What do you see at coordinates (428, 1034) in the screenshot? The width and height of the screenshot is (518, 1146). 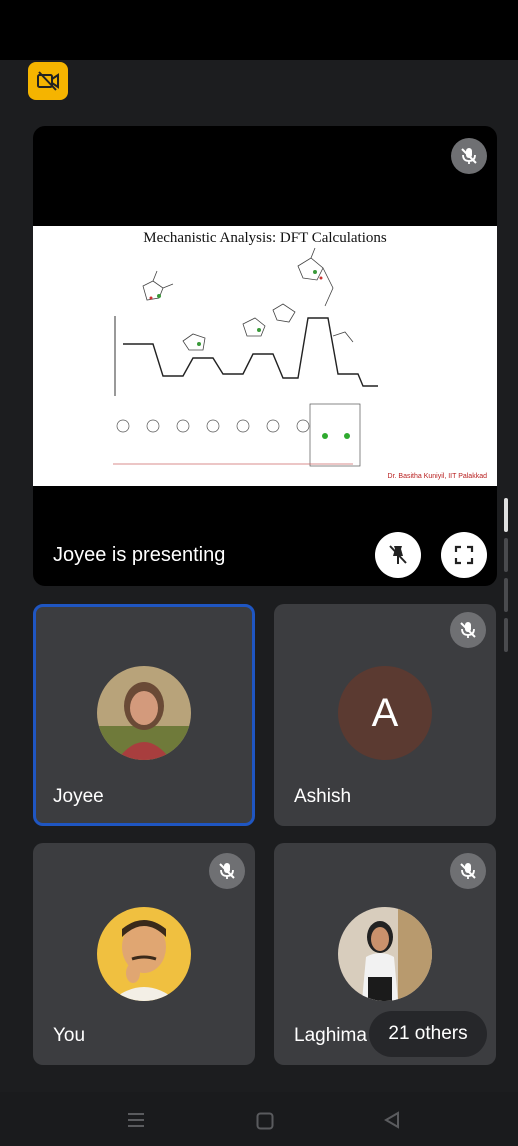 I see `others-button: 21 others` at bounding box center [428, 1034].